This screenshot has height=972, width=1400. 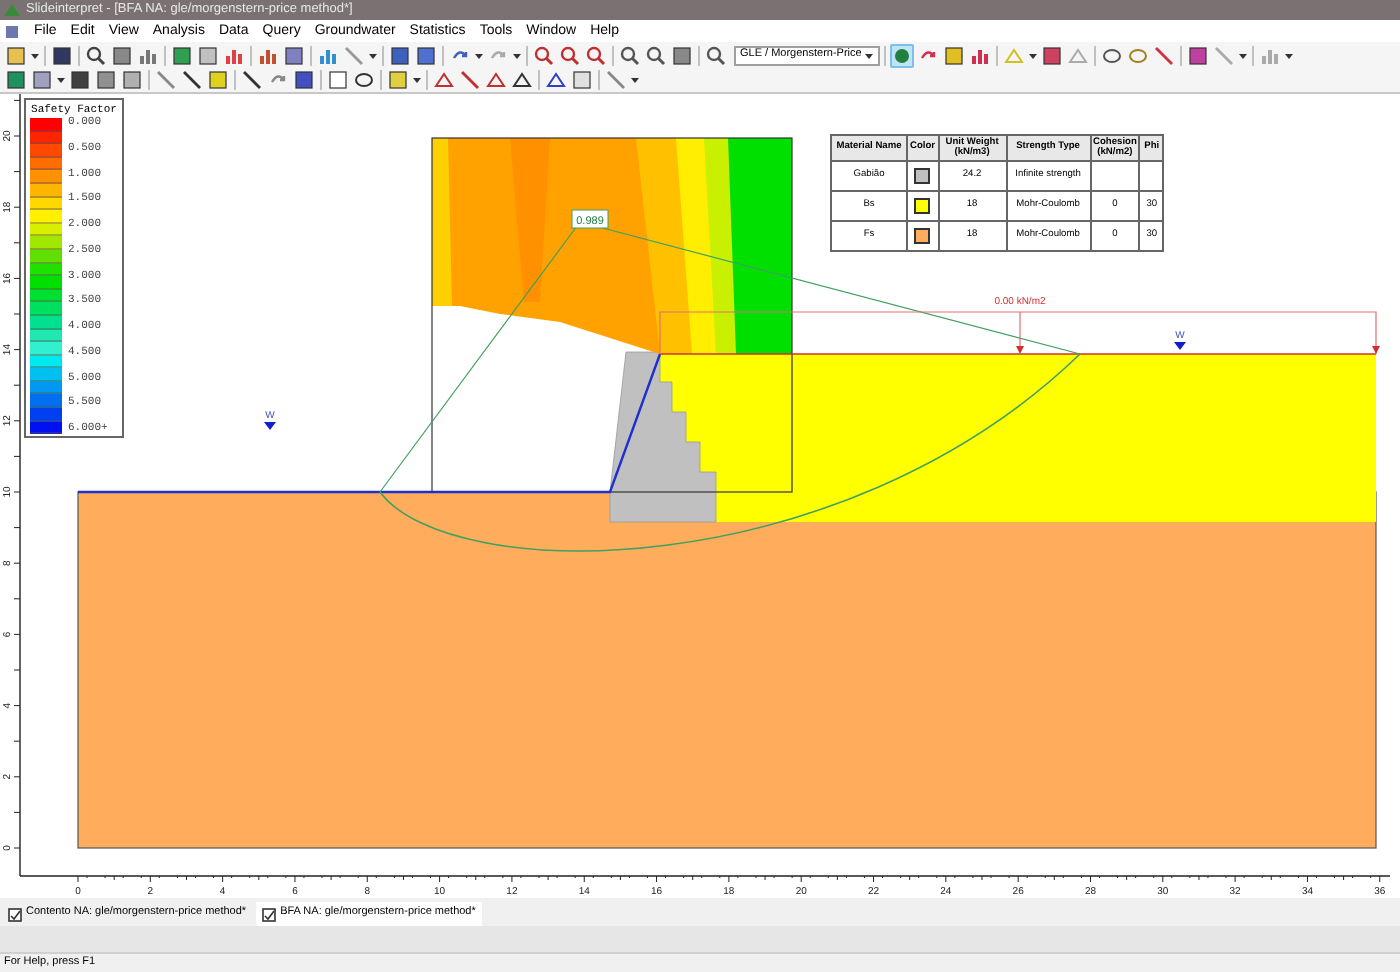 I want to click on zoom-in-icon, so click(x=570, y=55).